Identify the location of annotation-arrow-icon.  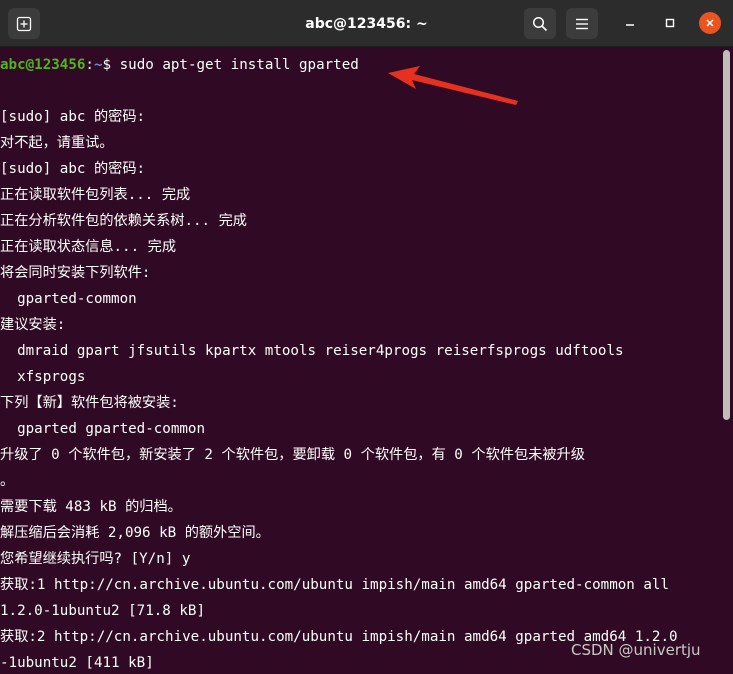
(453, 85).